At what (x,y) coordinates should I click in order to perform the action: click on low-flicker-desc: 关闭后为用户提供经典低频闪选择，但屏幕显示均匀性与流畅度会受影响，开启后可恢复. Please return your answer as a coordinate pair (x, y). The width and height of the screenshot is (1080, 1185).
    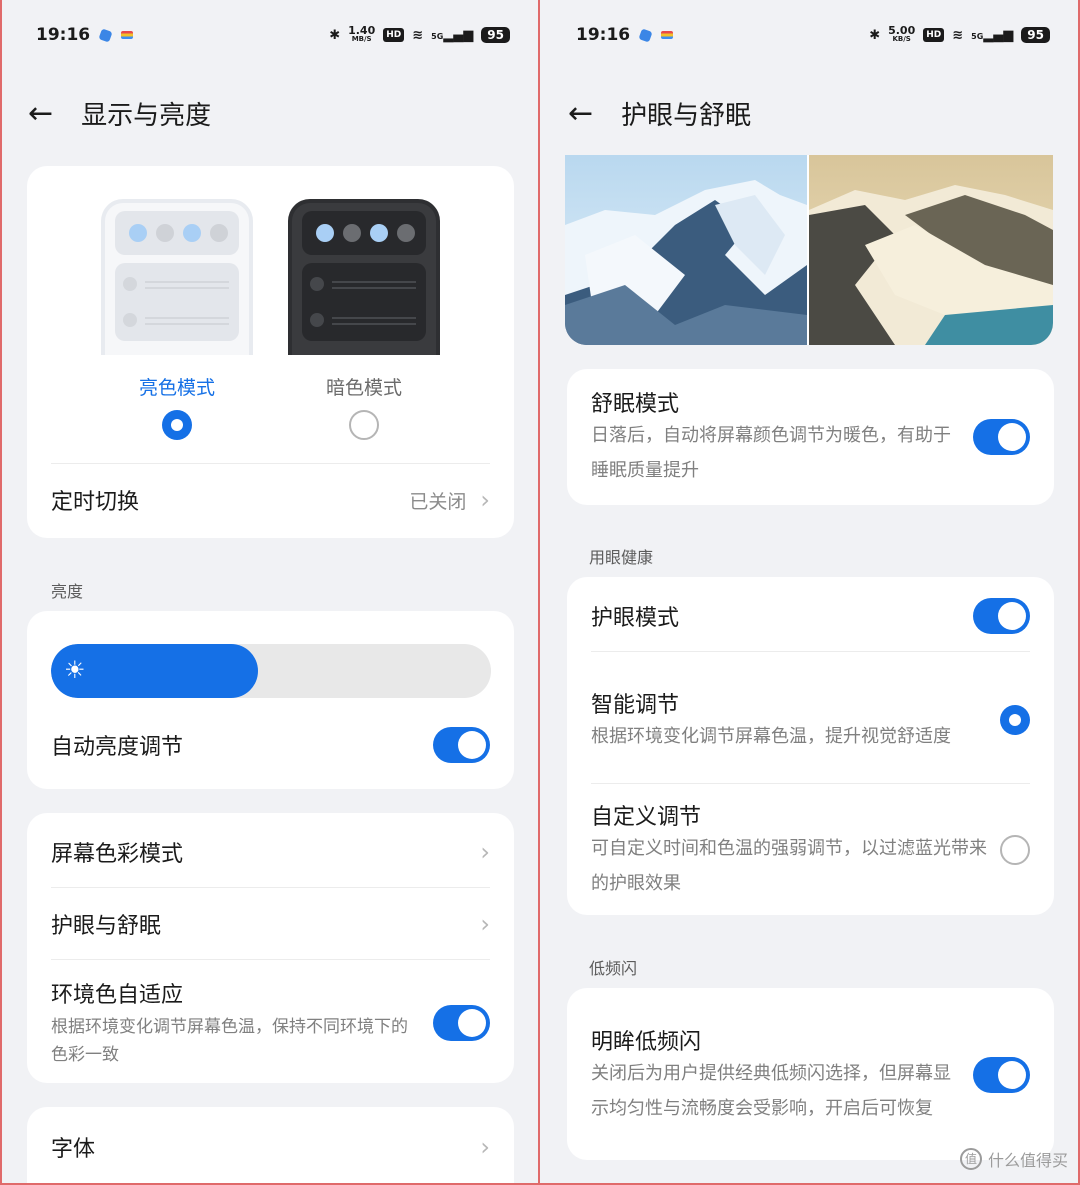
    Looking at the image, I should click on (771, 1091).